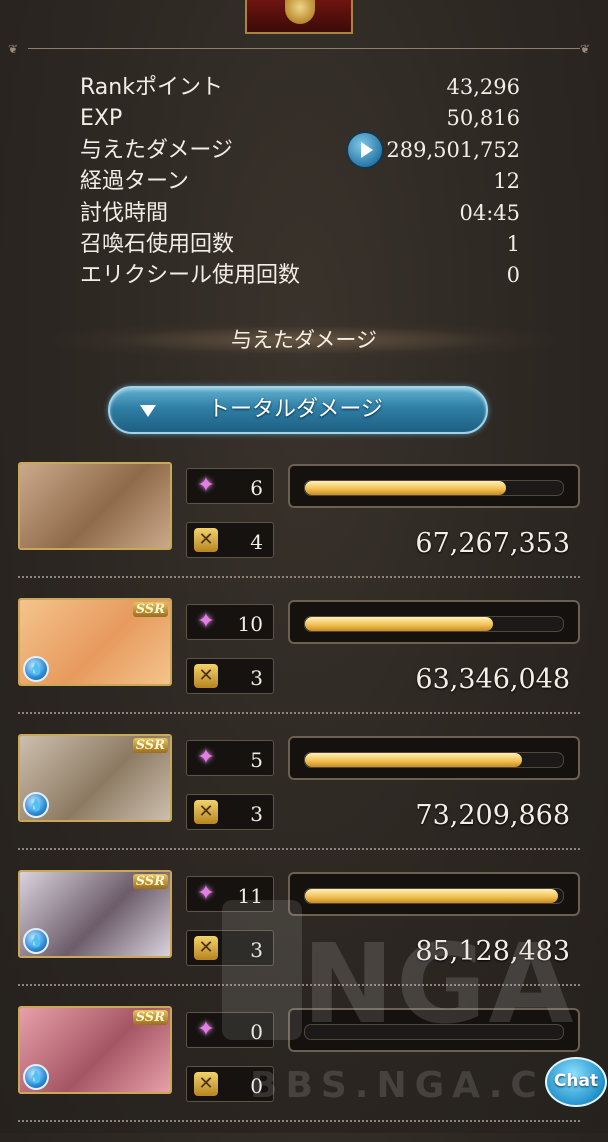 This screenshot has width=608, height=1142. Describe the element at coordinates (95, 506) in the screenshot. I see `character-portrait` at that location.